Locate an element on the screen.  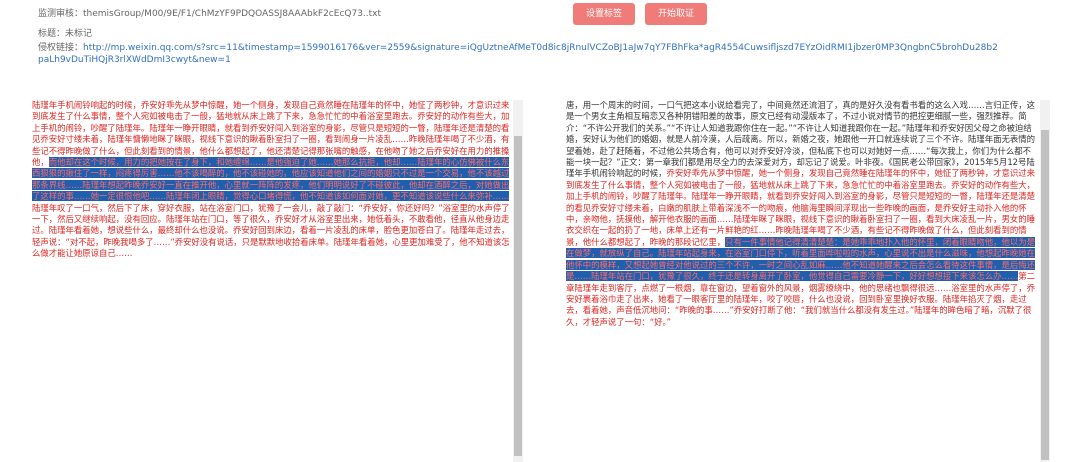
left-scrollbar is located at coordinates (518, 281).